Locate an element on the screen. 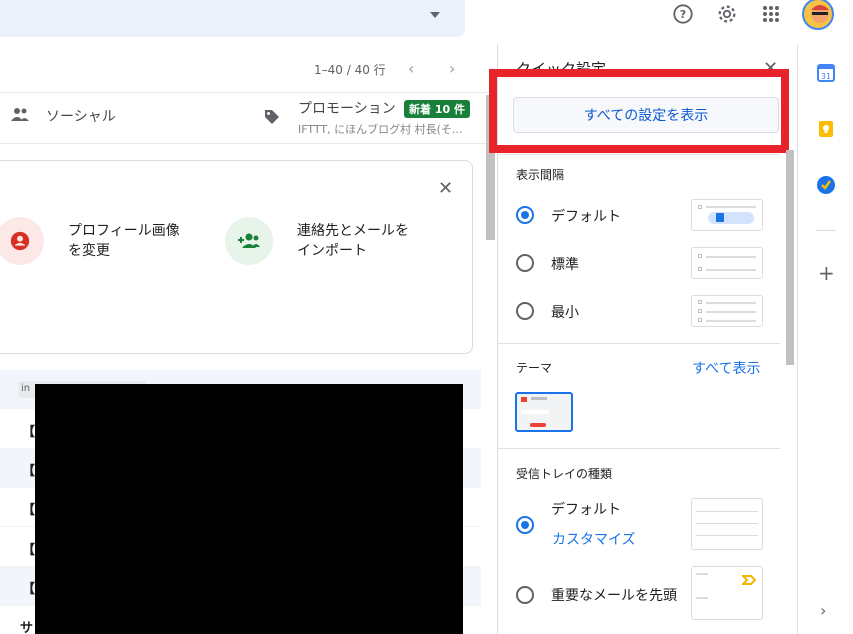 The height and width of the screenshot is (634, 853). inbox-default-preview is located at coordinates (727, 524).